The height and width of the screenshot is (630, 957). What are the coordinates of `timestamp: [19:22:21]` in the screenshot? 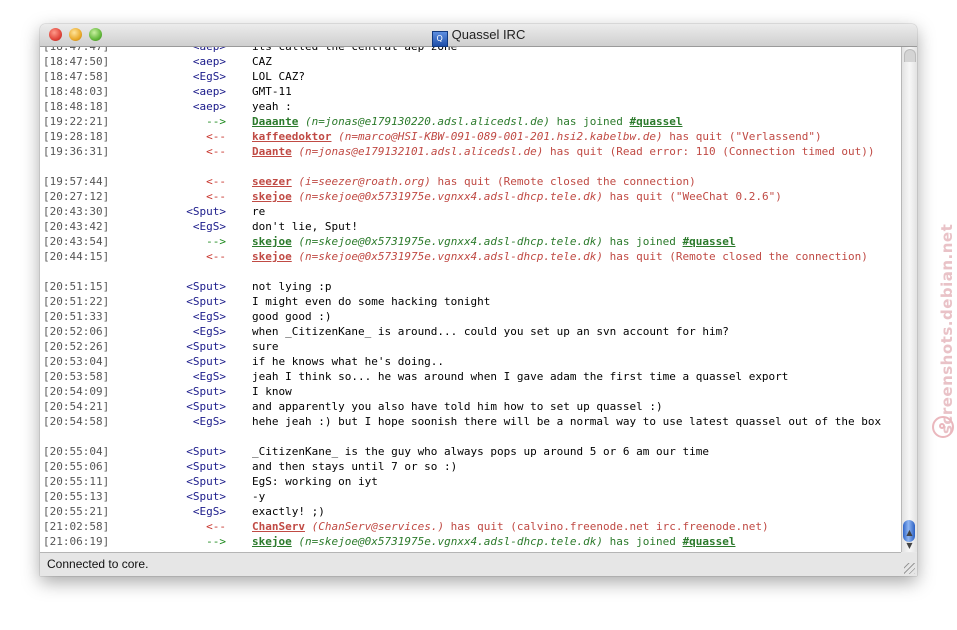 It's located at (76, 121).